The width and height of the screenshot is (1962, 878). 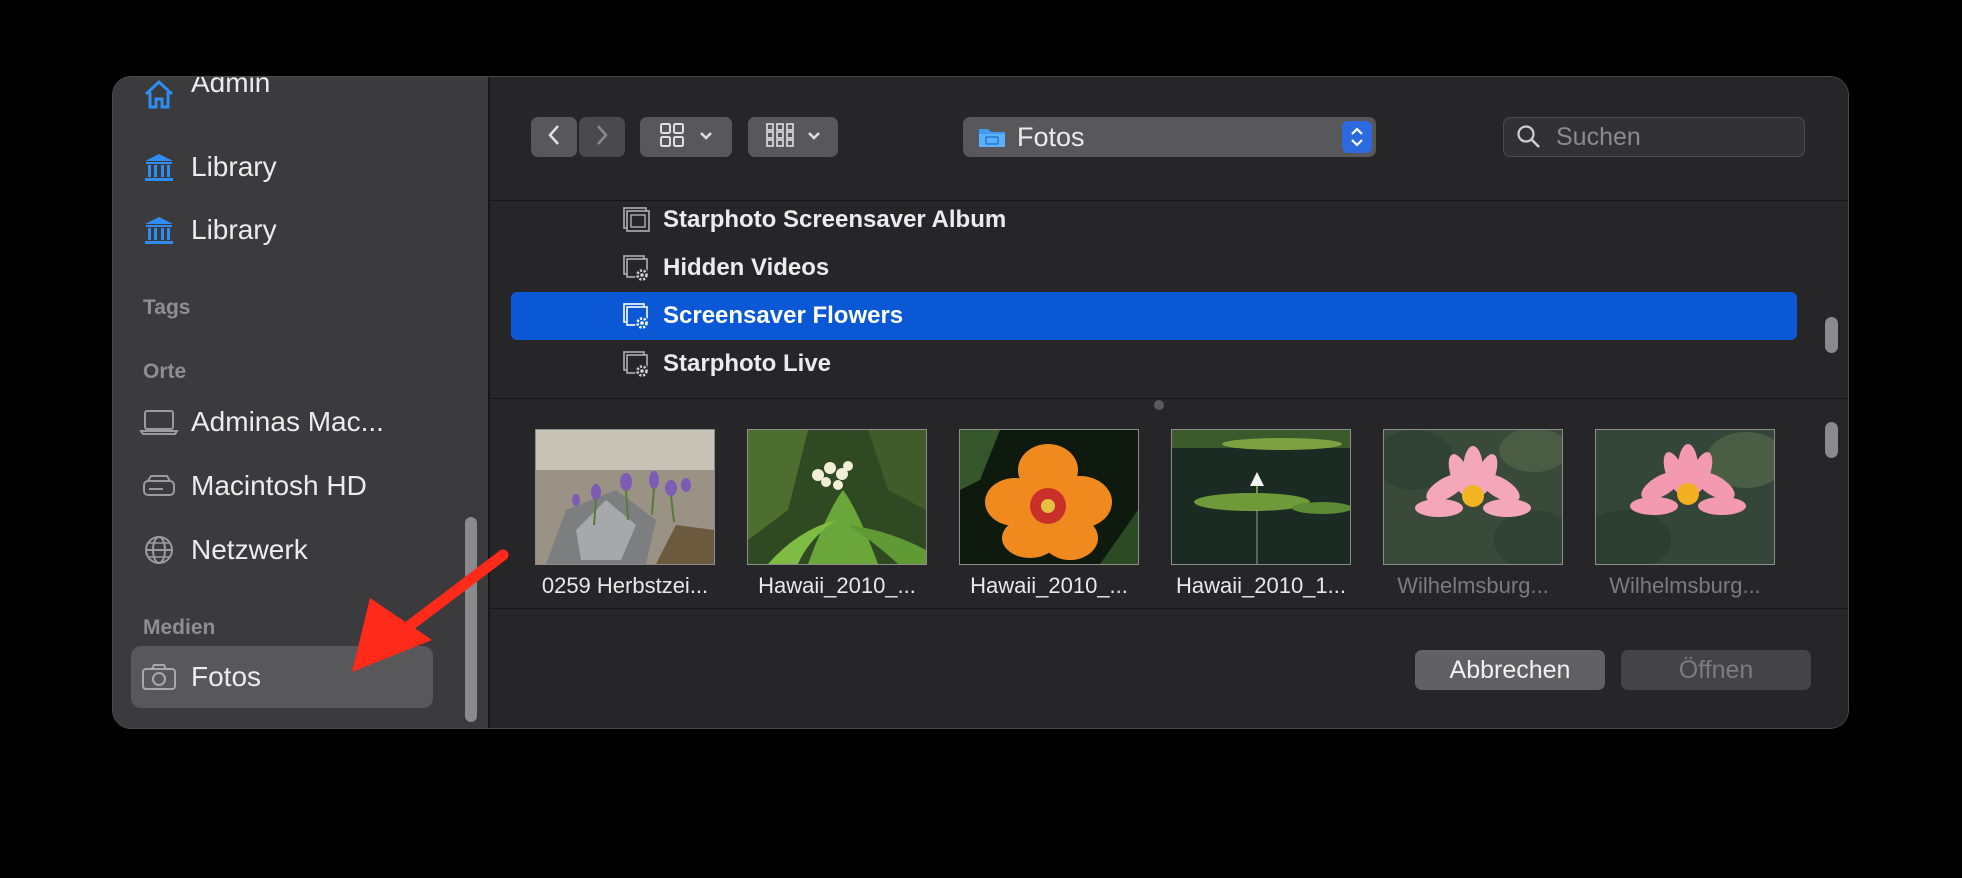 I want to click on search-icon, so click(x=1529, y=137).